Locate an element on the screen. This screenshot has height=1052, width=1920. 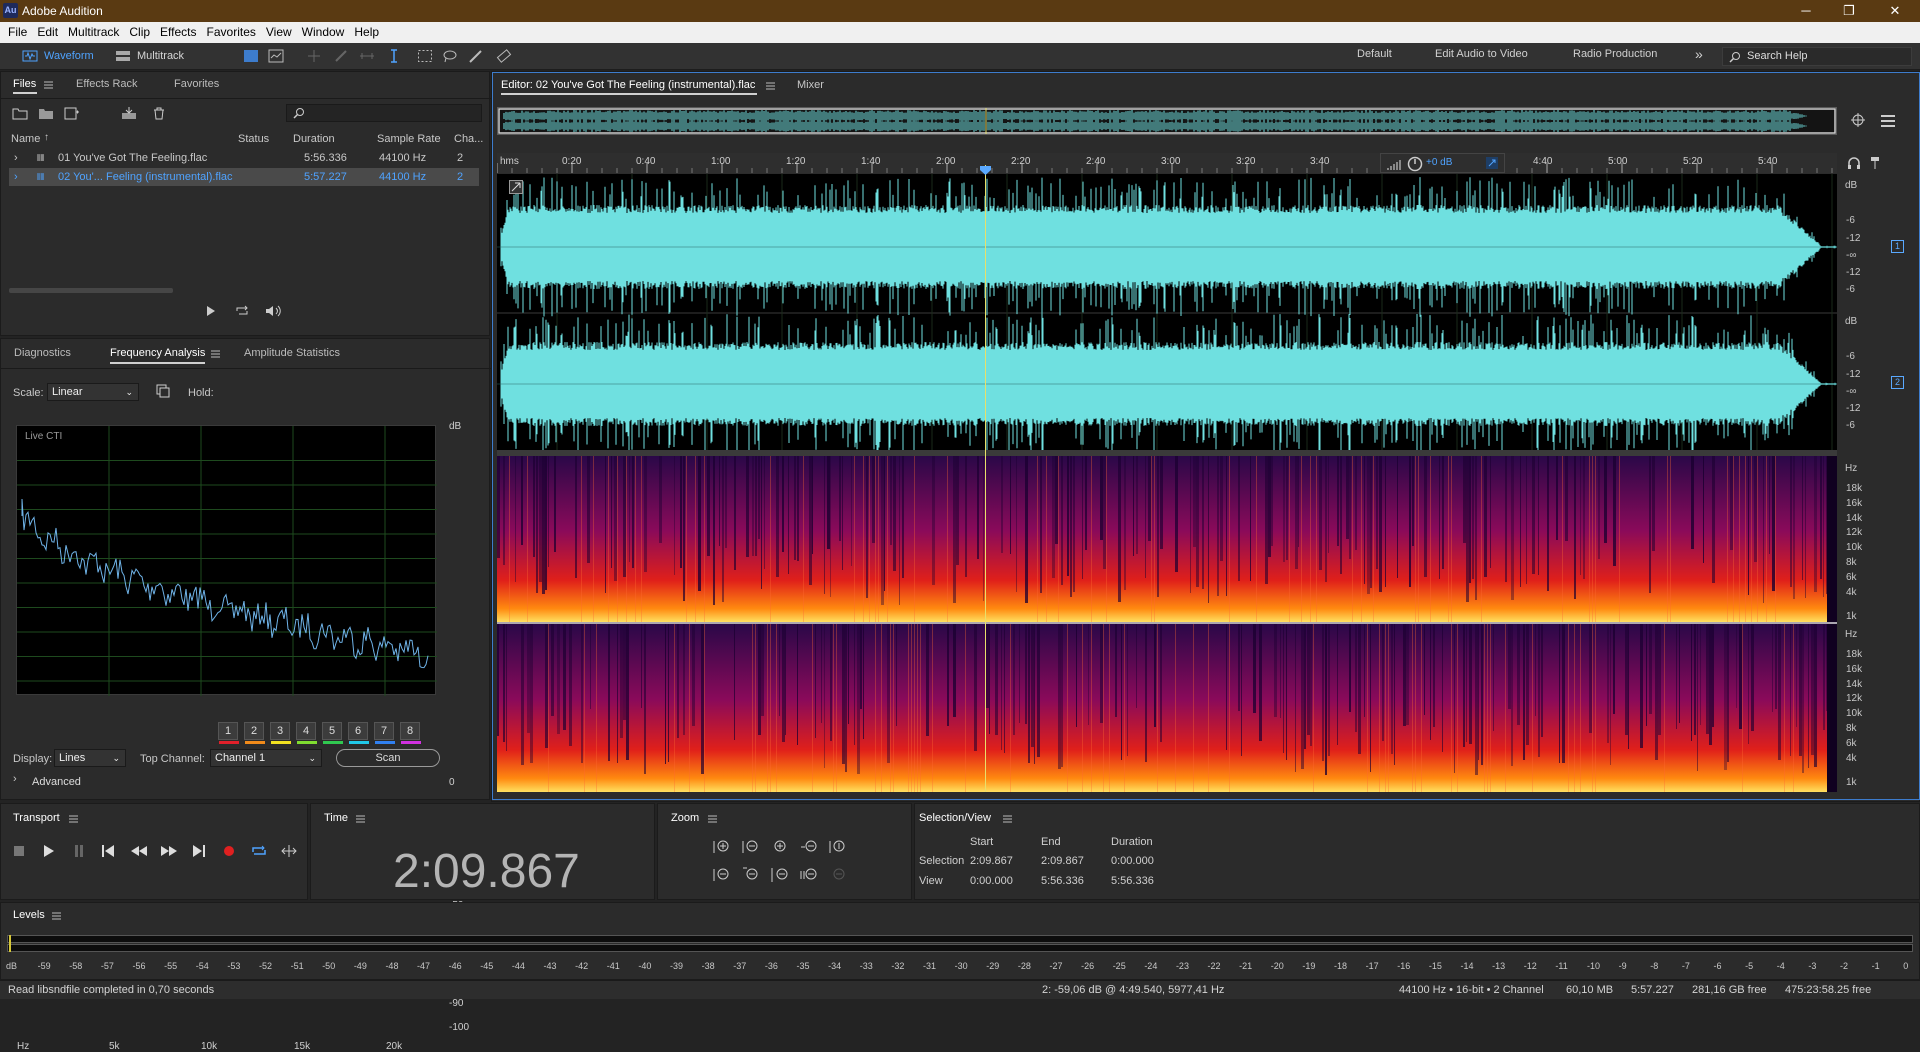
hold-button-1: 1 is located at coordinates (228, 733).